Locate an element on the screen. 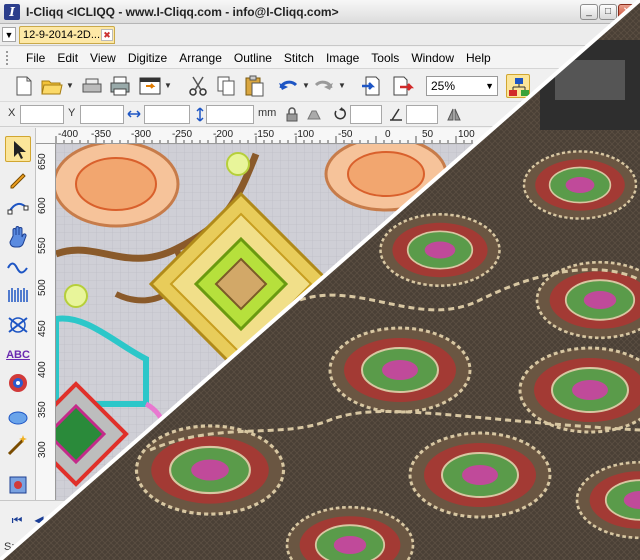 The height and width of the screenshot is (560, 640). ruler-v-label: 300 is located at coordinates (42, 449).